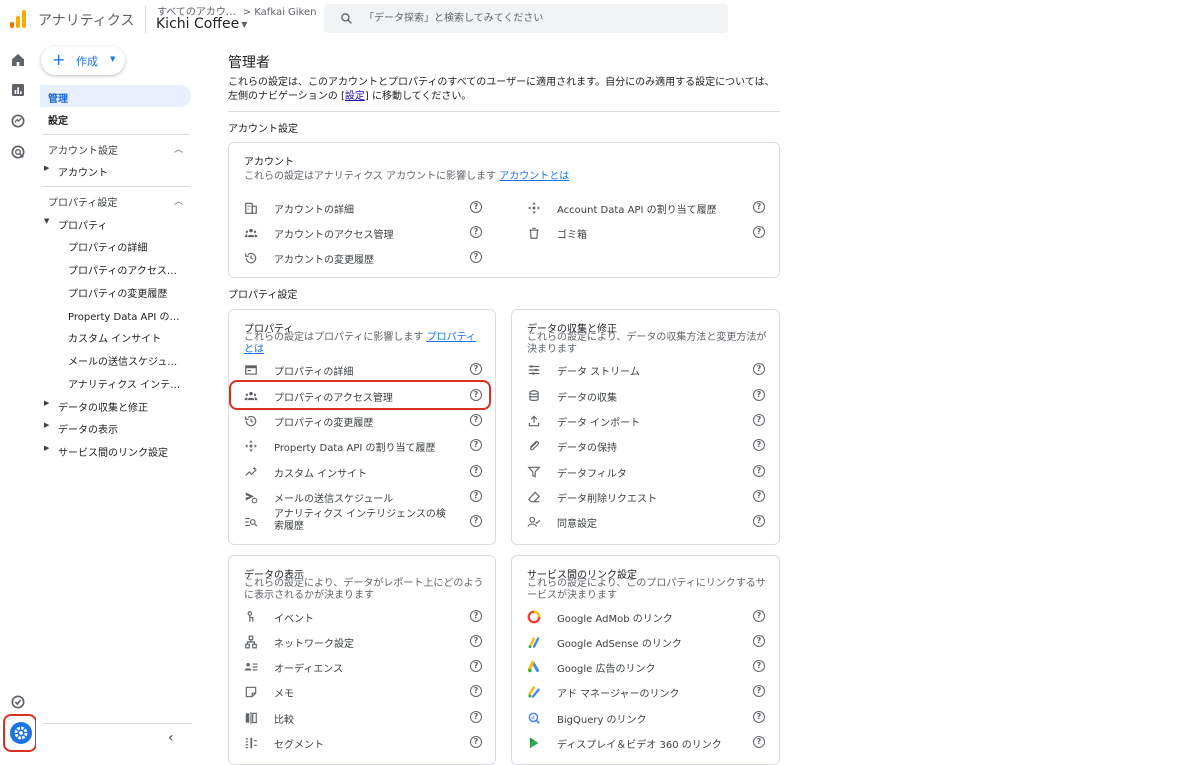 The height and width of the screenshot is (765, 1200). What do you see at coordinates (647, 208) in the screenshot?
I see `account-data-api-row: Account Data API の割り当て履歴 ?` at bounding box center [647, 208].